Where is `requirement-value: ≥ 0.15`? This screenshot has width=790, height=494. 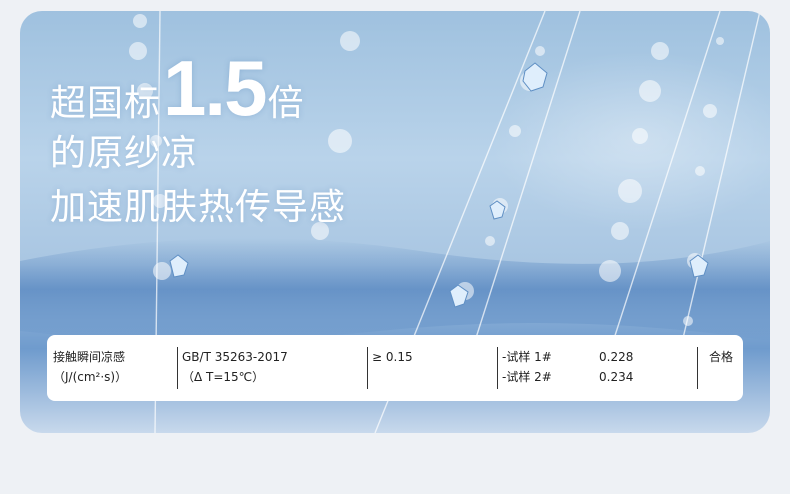
requirement-value: ≥ 0.15 is located at coordinates (392, 357).